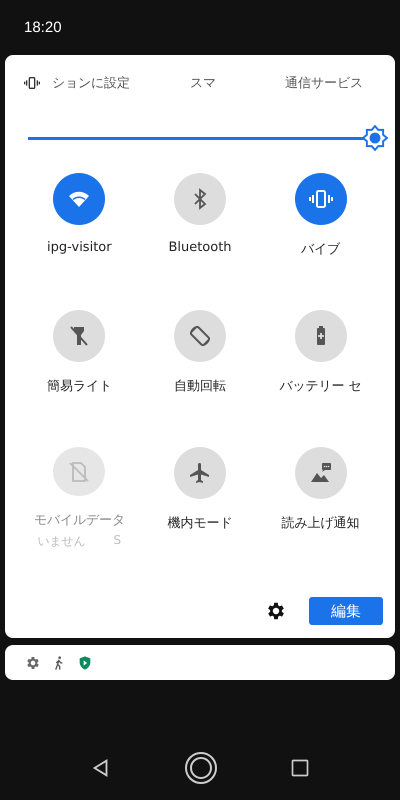  I want to click on tile-label: Bluetooth, so click(200, 247).